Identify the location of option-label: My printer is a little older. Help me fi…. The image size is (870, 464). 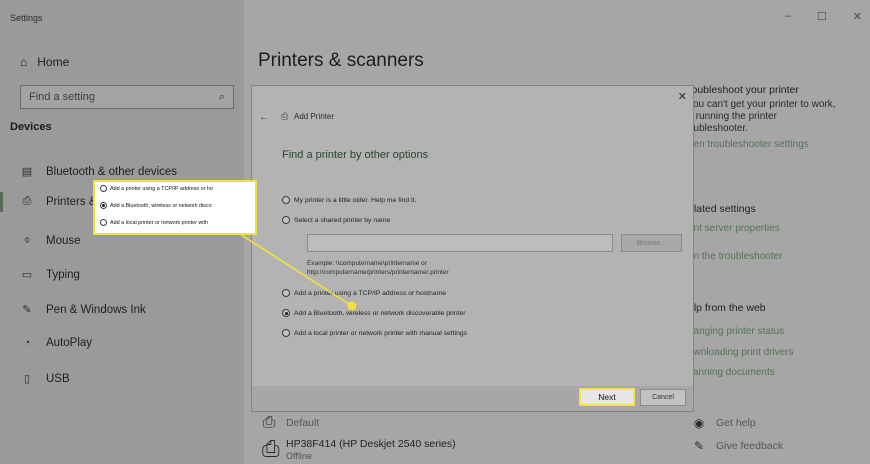
(355, 200).